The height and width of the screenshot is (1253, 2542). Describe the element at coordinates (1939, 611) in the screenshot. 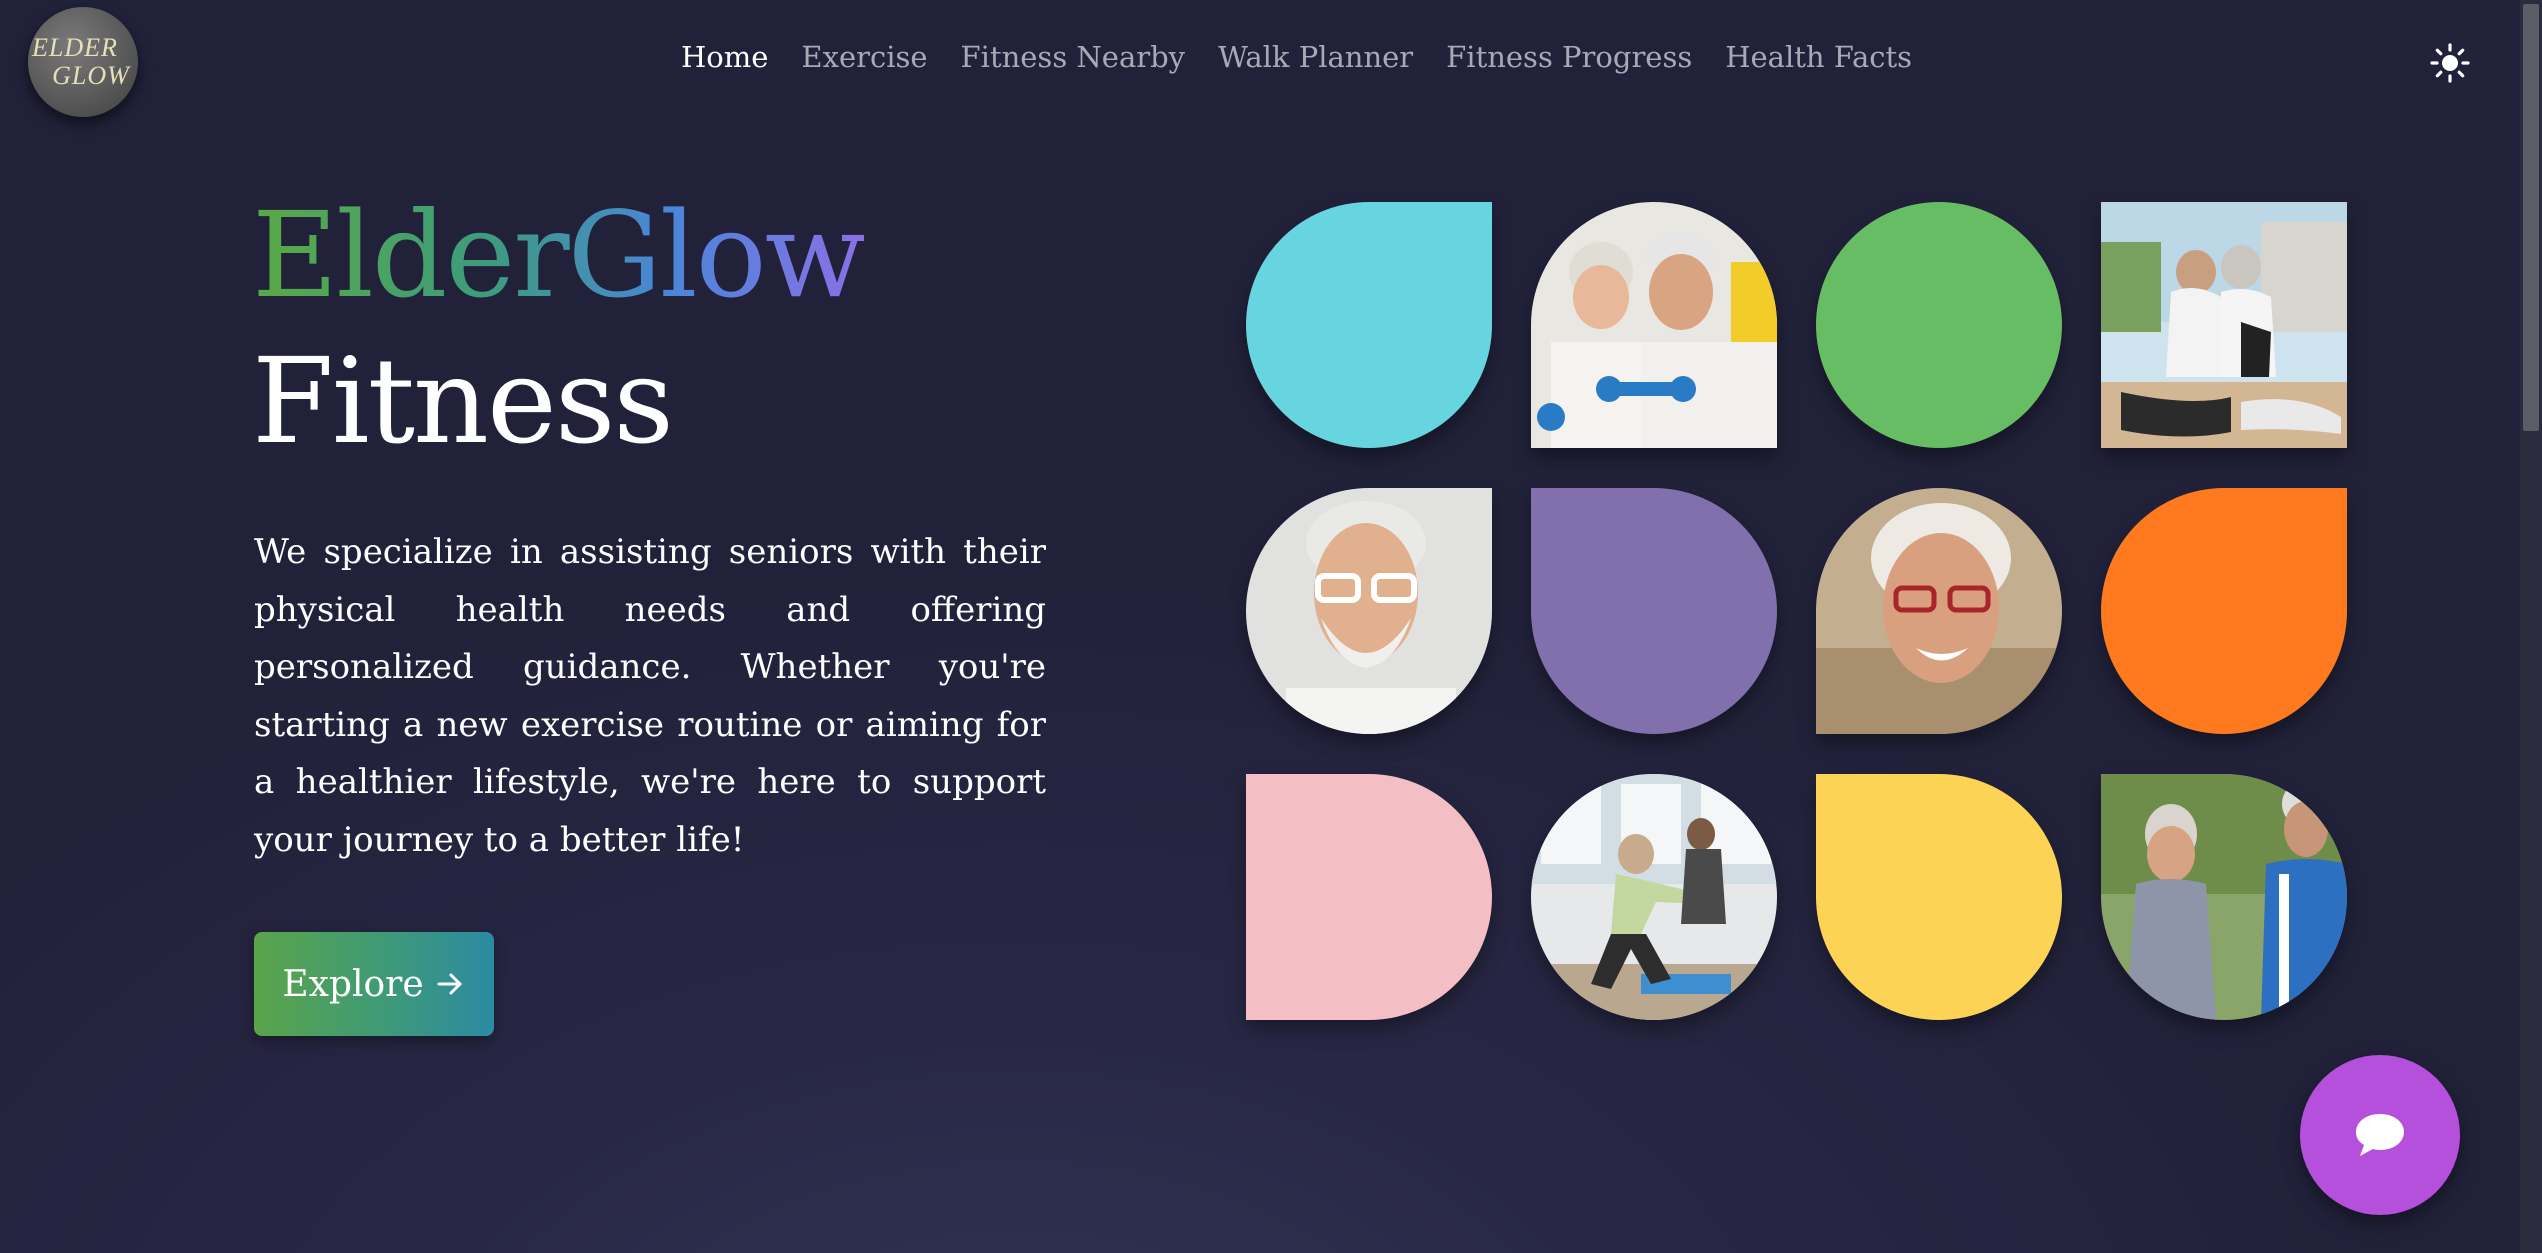

I see `photo-laughing-senior-woman` at that location.